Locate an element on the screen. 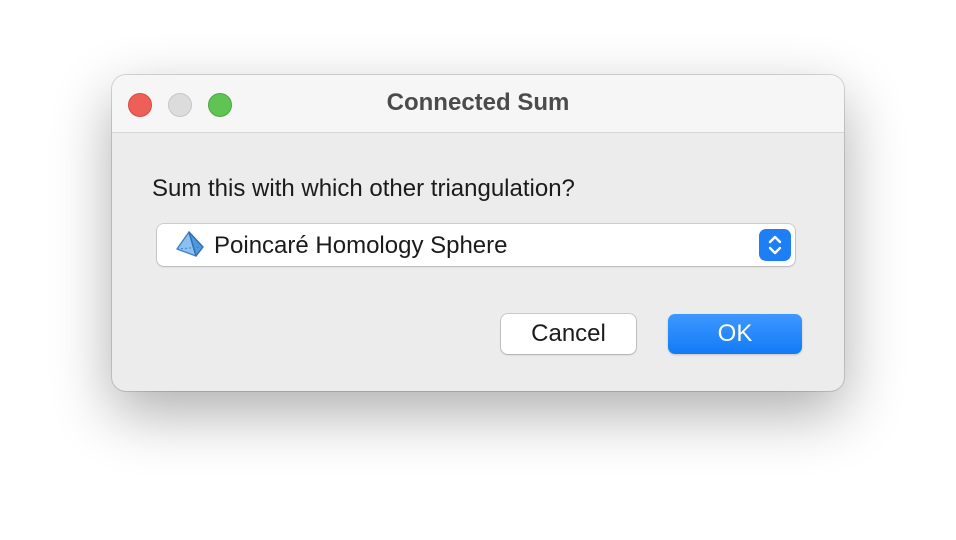 This screenshot has height=540, width=956. cancel-button: Cancel is located at coordinates (568, 334).